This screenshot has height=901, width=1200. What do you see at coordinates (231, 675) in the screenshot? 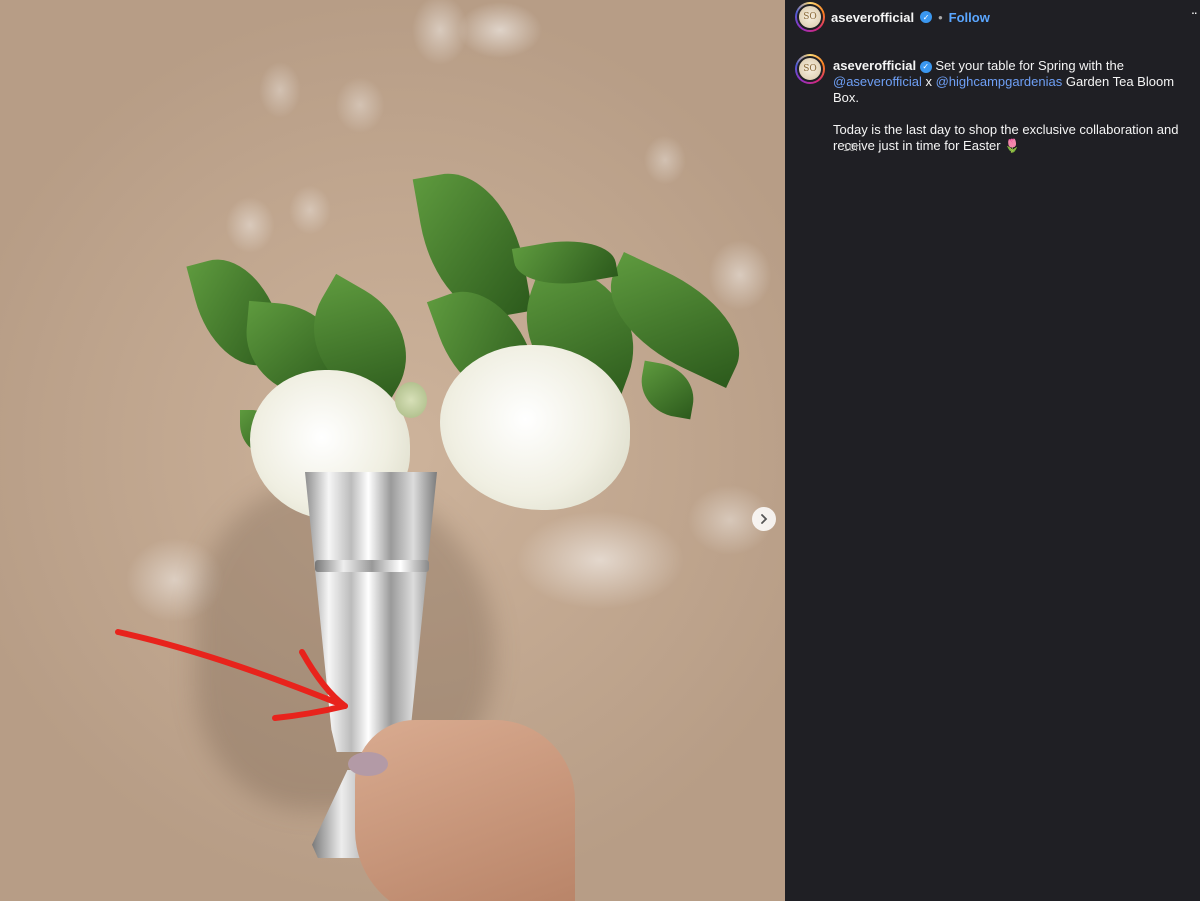
I see `red-arrow-annotation` at bounding box center [231, 675].